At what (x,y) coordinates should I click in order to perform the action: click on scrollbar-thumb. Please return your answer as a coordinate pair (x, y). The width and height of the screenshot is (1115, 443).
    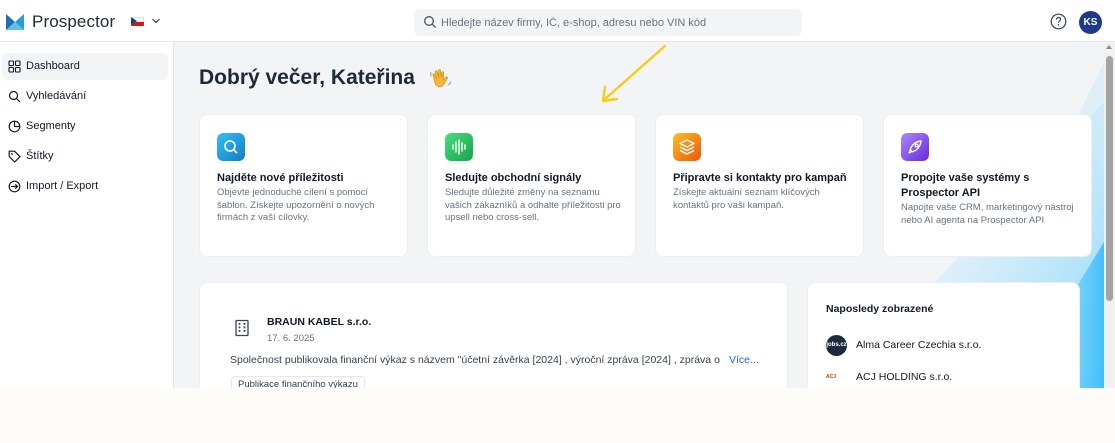
    Looking at the image, I should click on (1109, 178).